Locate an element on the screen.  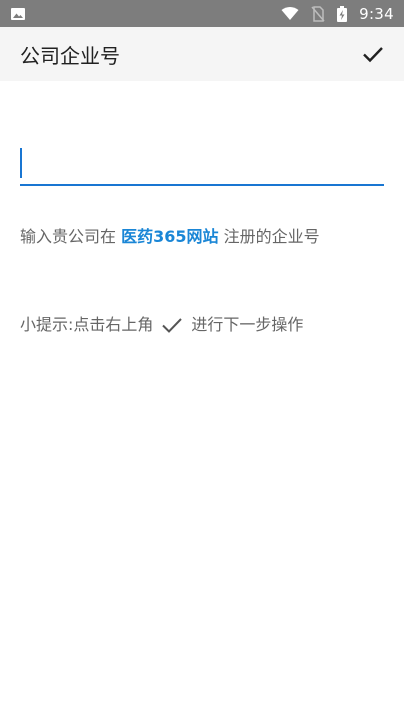
page-title: 公司企业号 is located at coordinates (70, 55).